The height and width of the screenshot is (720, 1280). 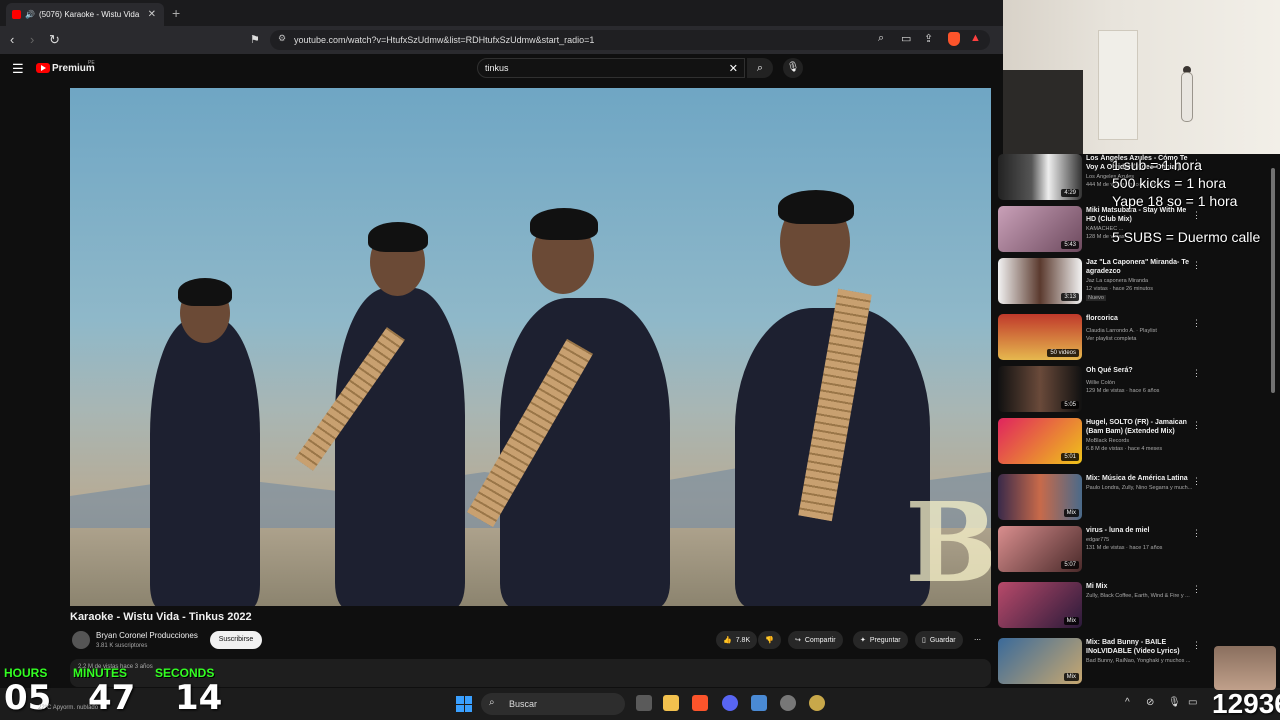 I want to click on video-thumbnail: 5:07, so click(x=1040, y=549).